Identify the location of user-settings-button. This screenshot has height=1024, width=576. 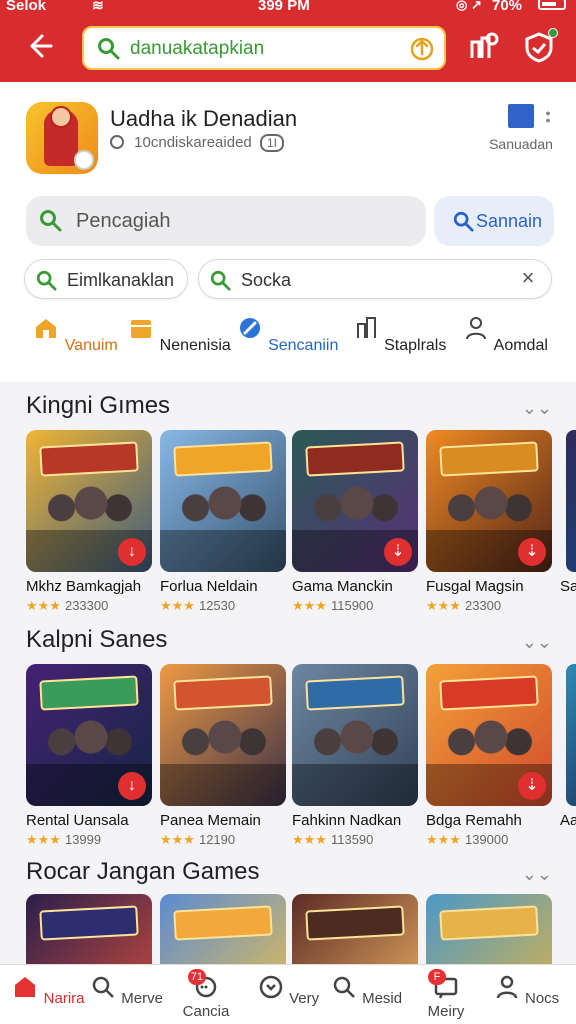
(483, 47).